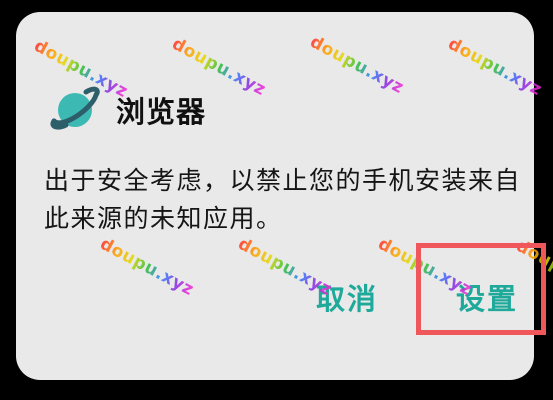 This screenshot has width=553, height=400. What do you see at coordinates (161, 112) in the screenshot?
I see `app-name: 浏览器` at bounding box center [161, 112].